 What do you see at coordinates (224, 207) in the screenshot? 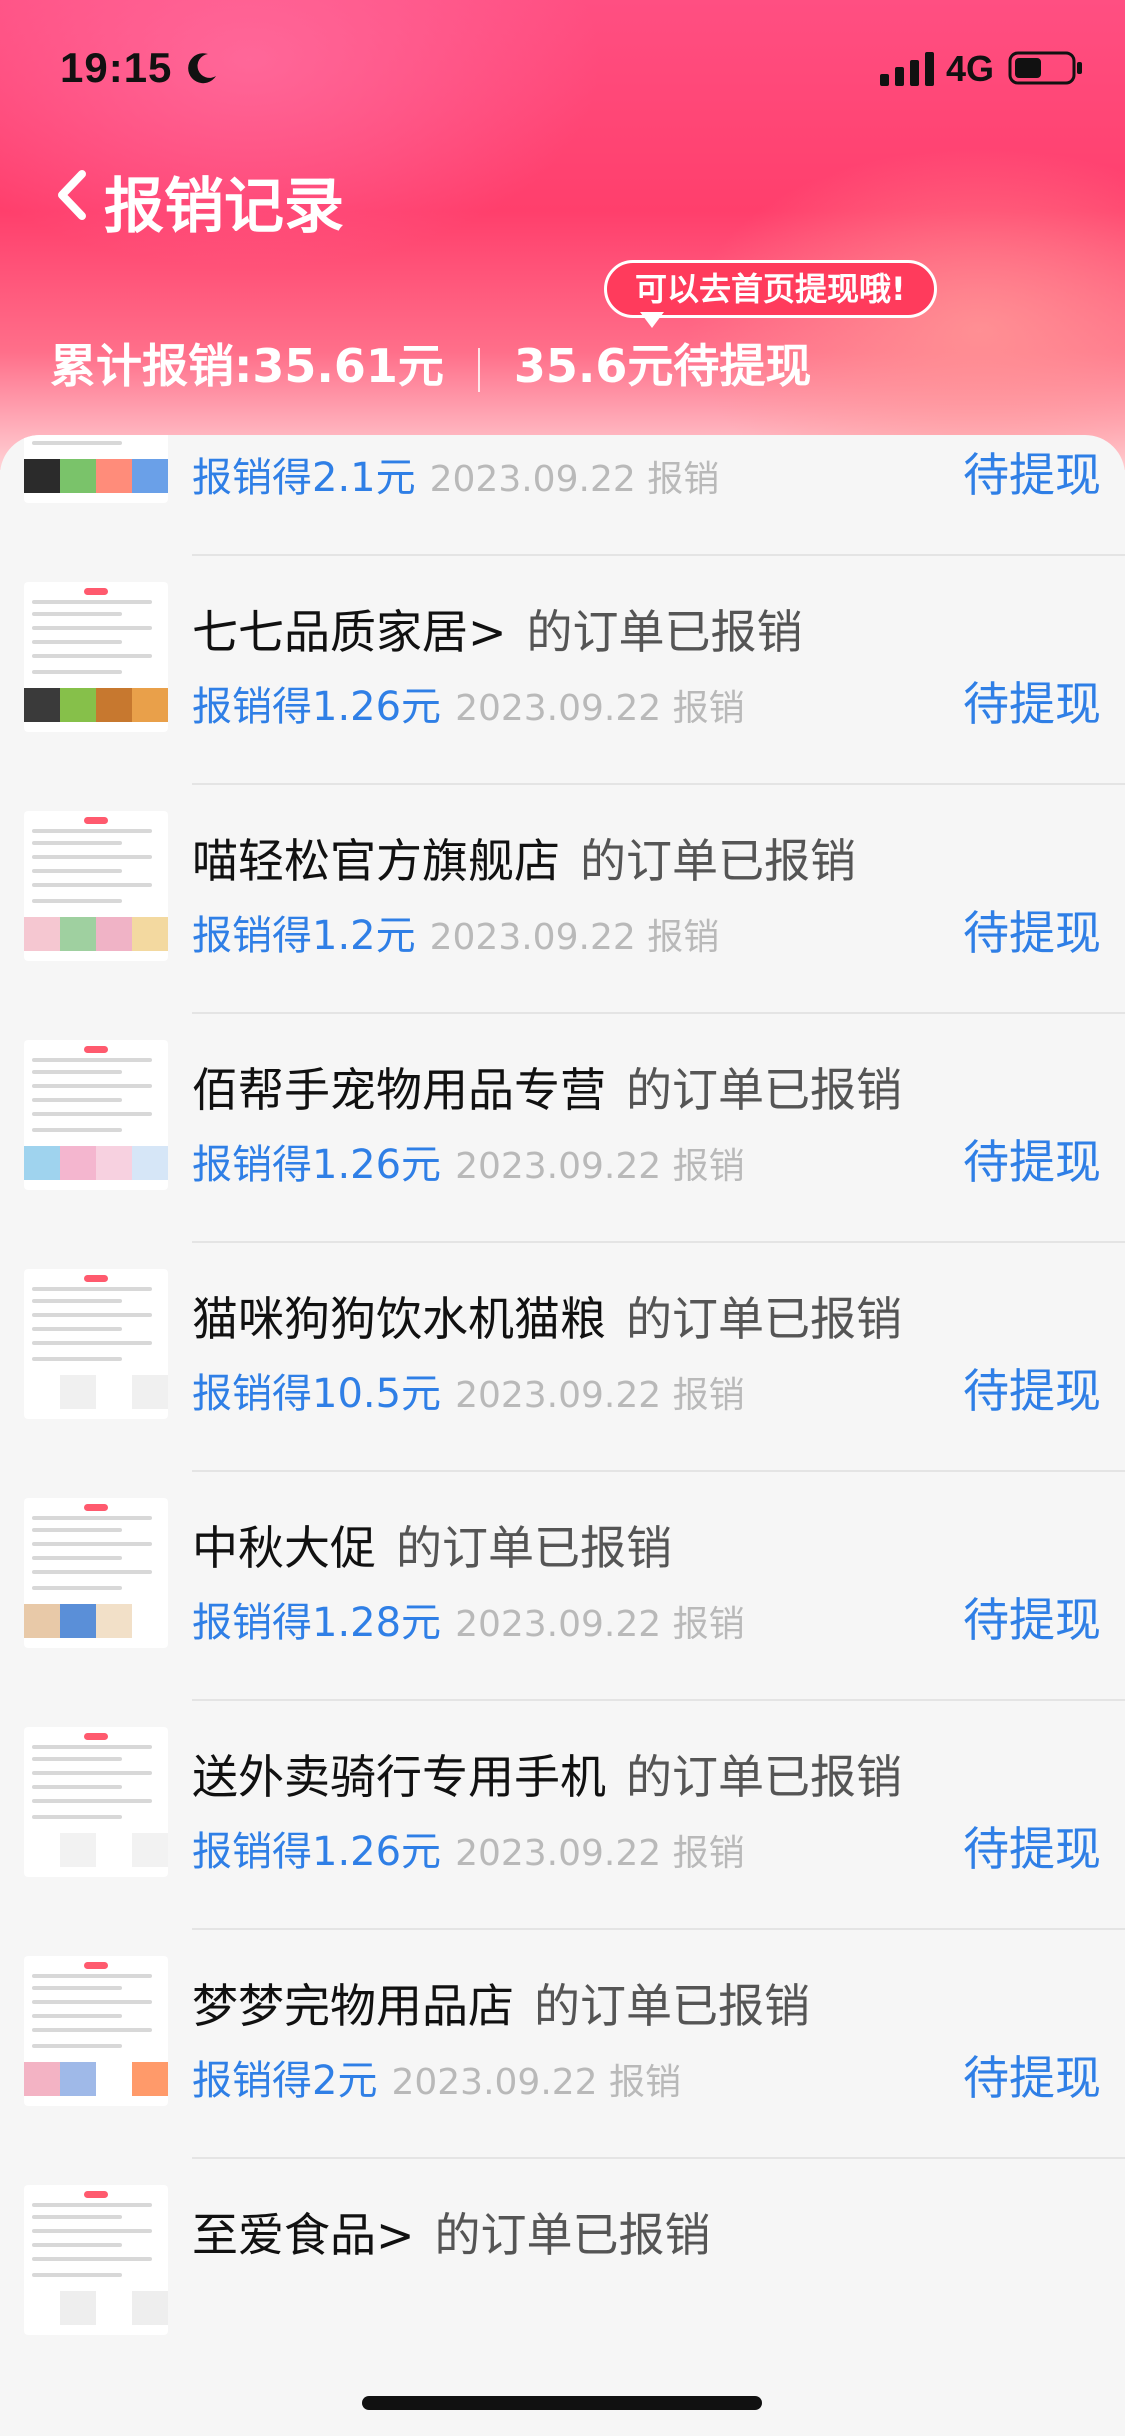
I see `page-title: 报销记录` at bounding box center [224, 207].